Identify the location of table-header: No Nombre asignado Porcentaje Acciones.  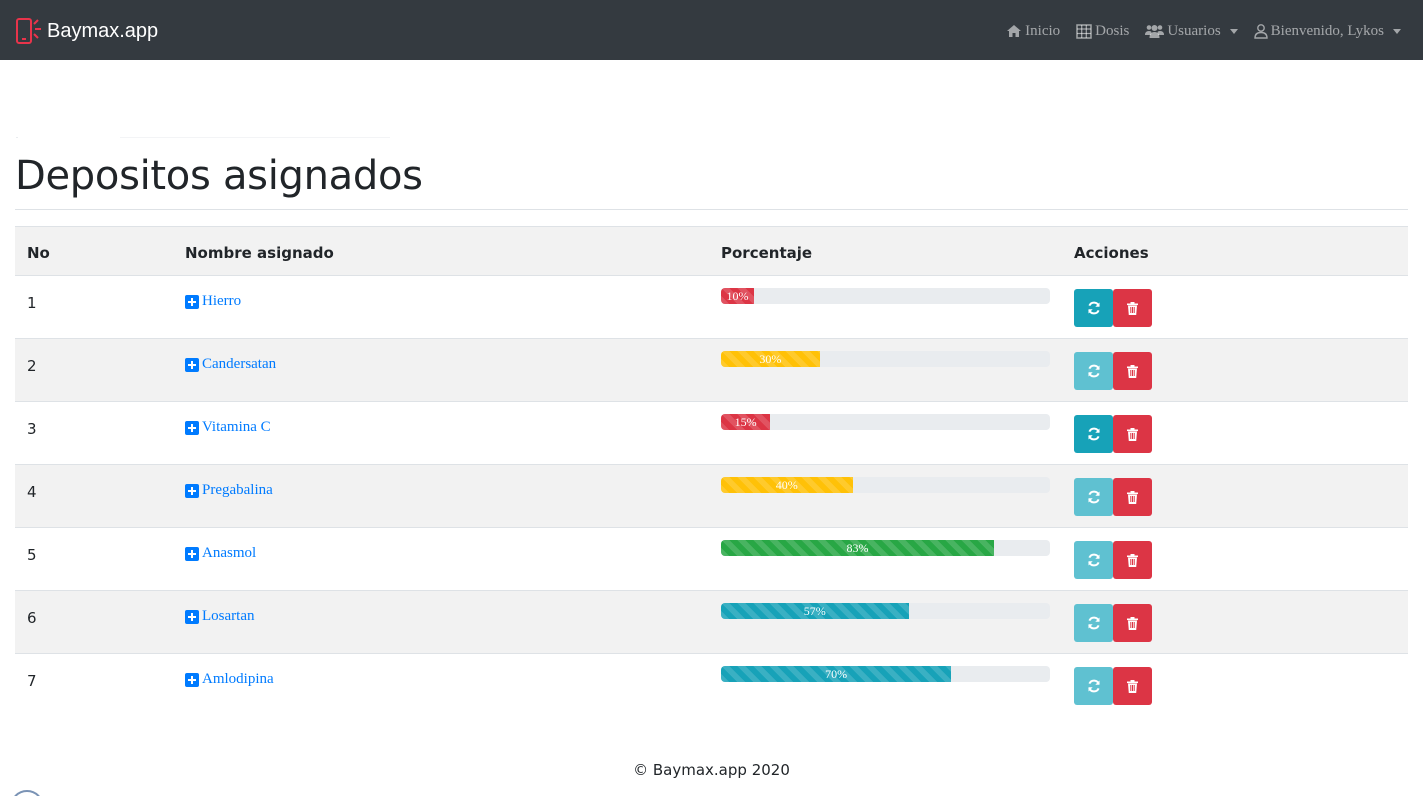
(711, 251).